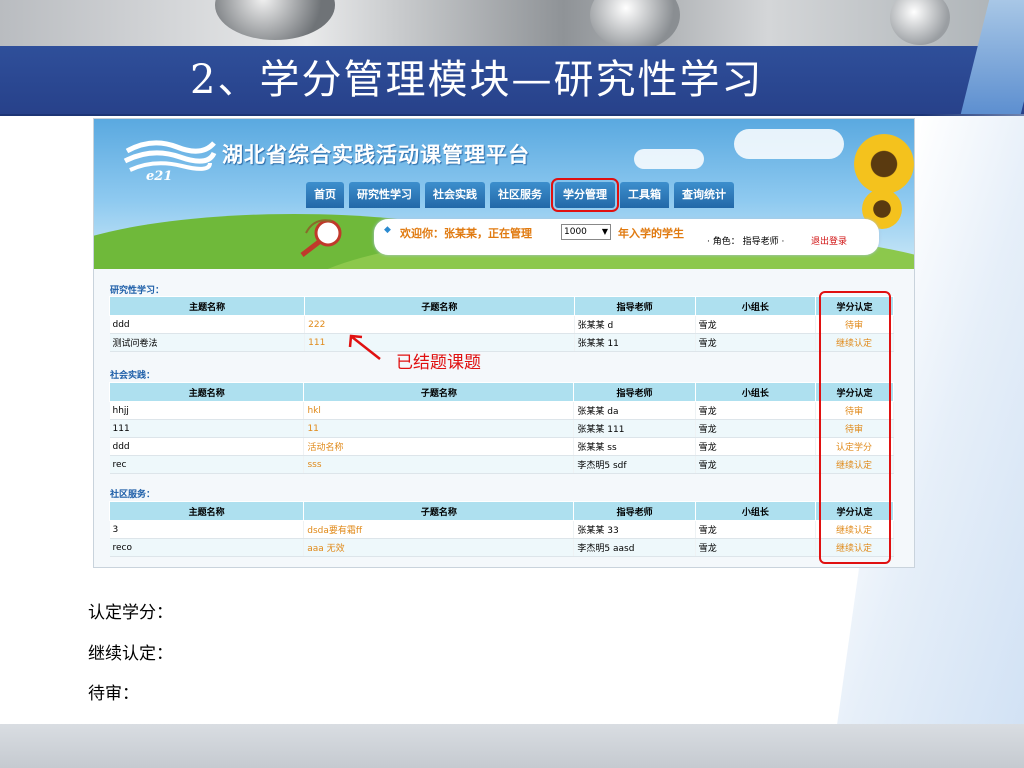  I want to click on role-text: · 角色： 指导老师 ·, so click(746, 242).